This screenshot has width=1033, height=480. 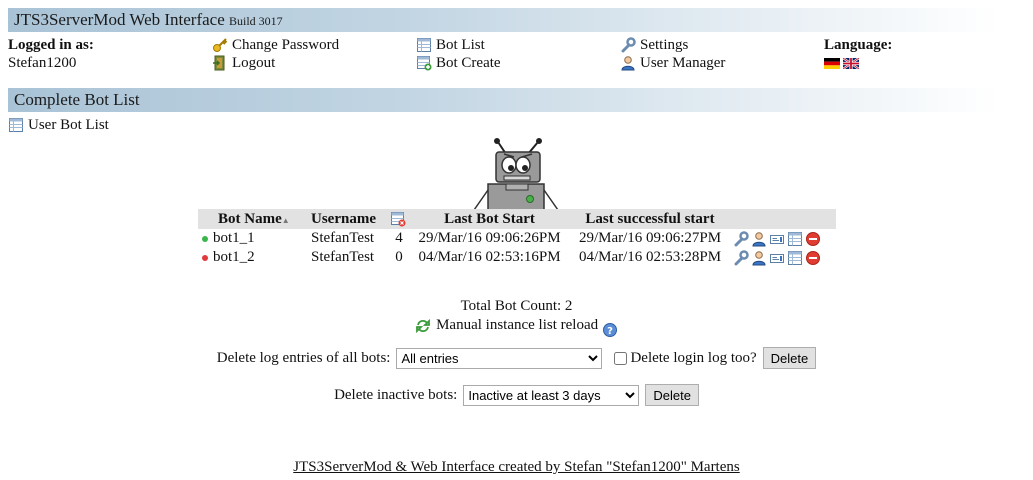 I want to click on app-title: JTS3ServerMod Web Interface, so click(x=119, y=19).